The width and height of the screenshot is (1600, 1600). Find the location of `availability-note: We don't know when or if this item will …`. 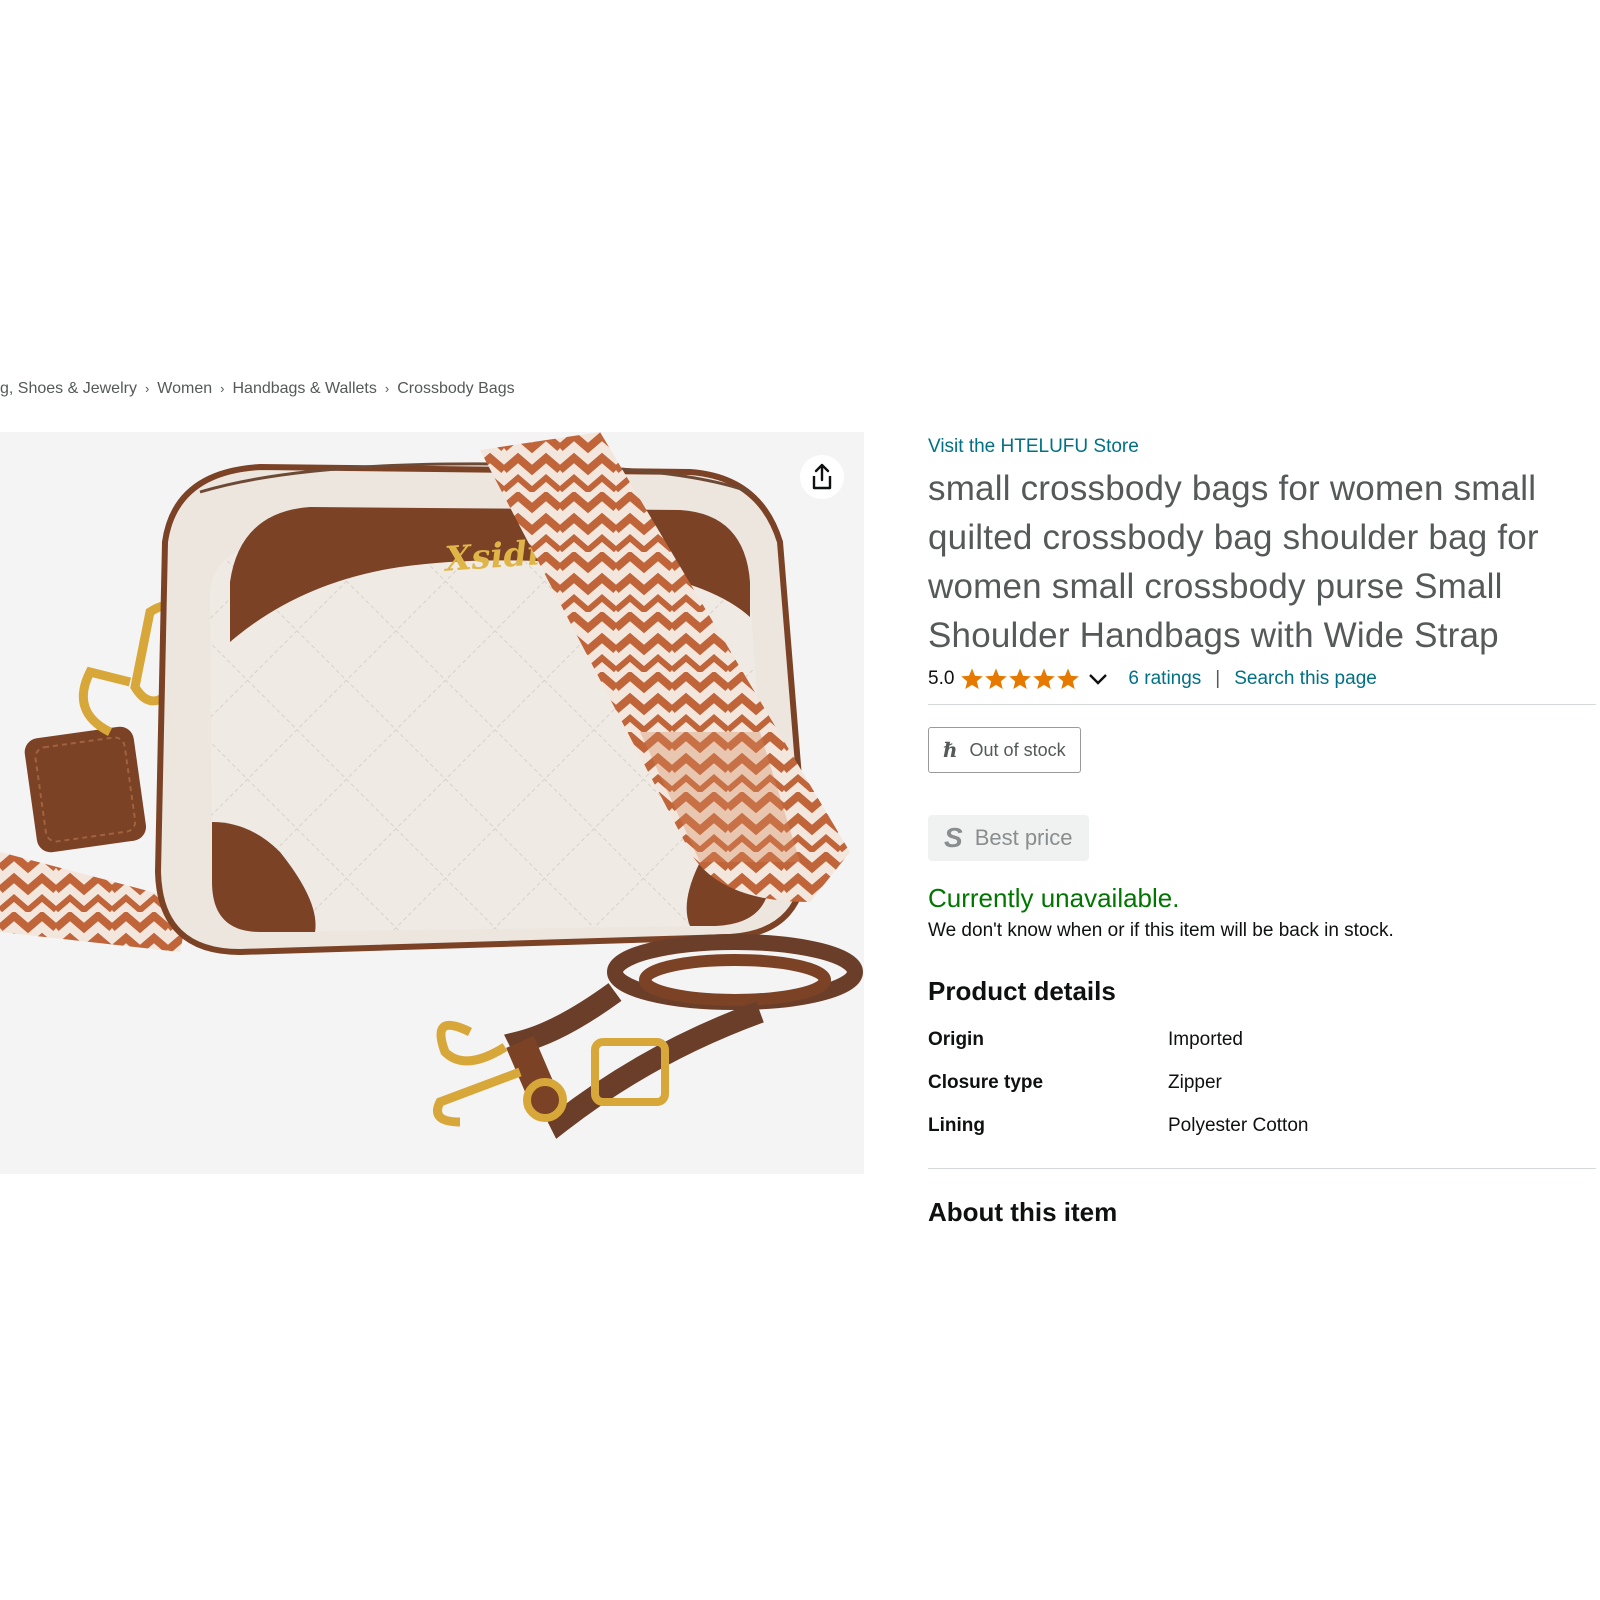

availability-note: We don't know when or if this item will … is located at coordinates (1161, 930).